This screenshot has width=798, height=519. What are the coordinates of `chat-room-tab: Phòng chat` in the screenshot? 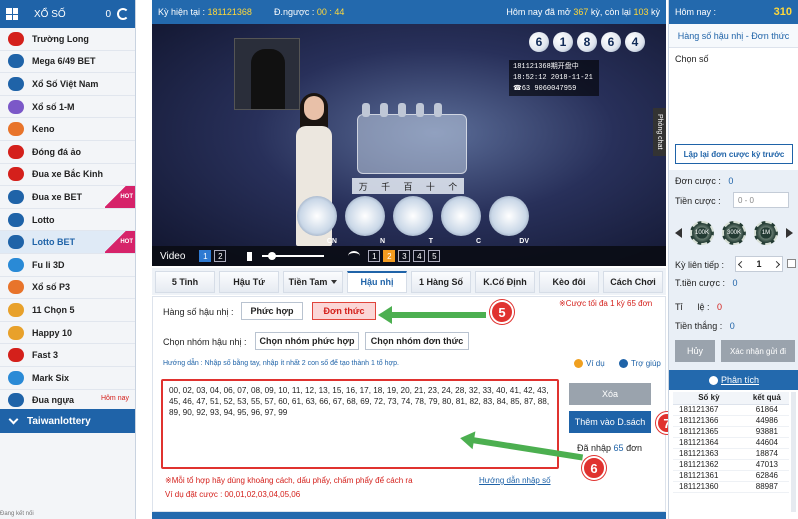 It's located at (659, 132).